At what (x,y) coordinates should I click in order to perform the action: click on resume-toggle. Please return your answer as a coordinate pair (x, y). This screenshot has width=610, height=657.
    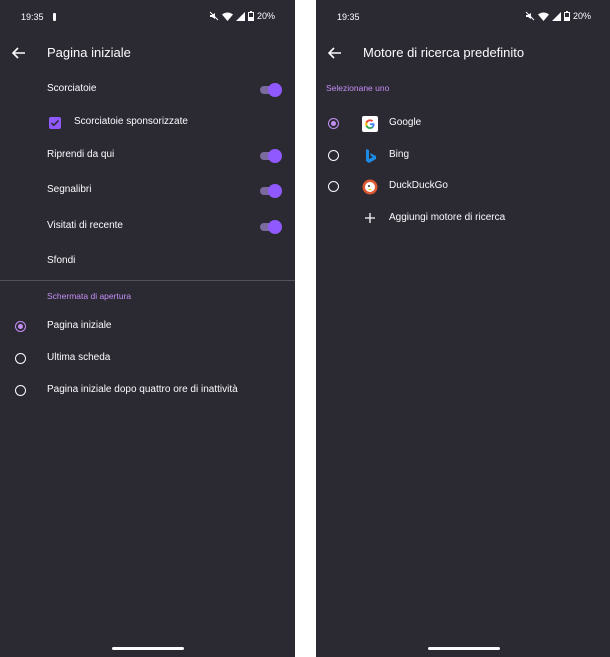
    Looking at the image, I should click on (271, 156).